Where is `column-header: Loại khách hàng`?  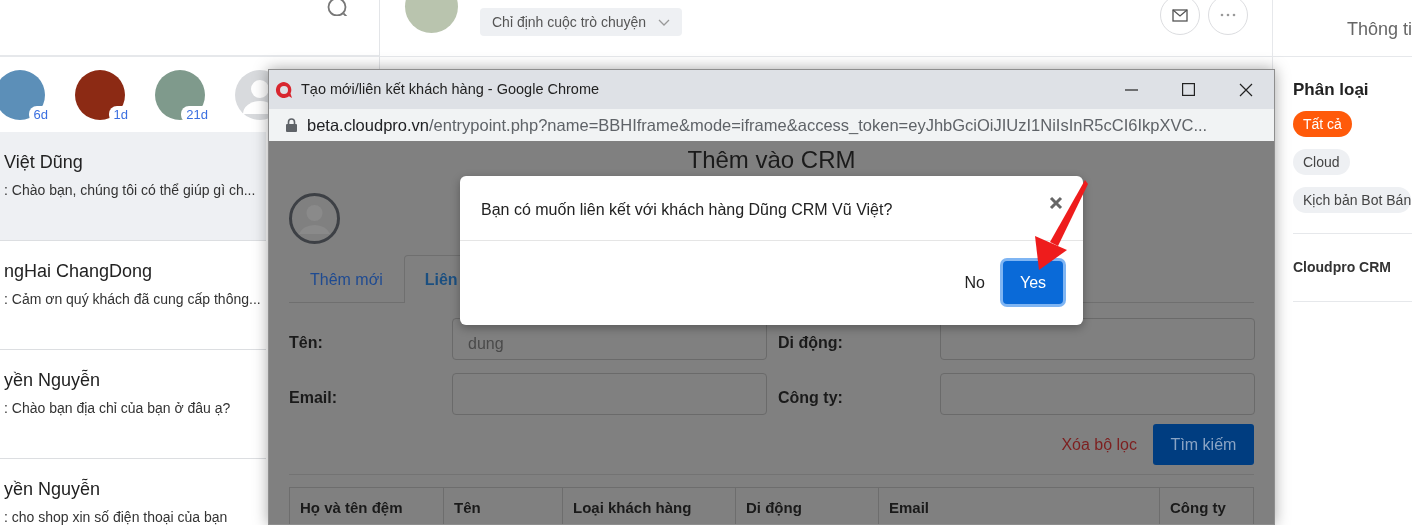
column-header: Loại khách hàng is located at coordinates (649, 506).